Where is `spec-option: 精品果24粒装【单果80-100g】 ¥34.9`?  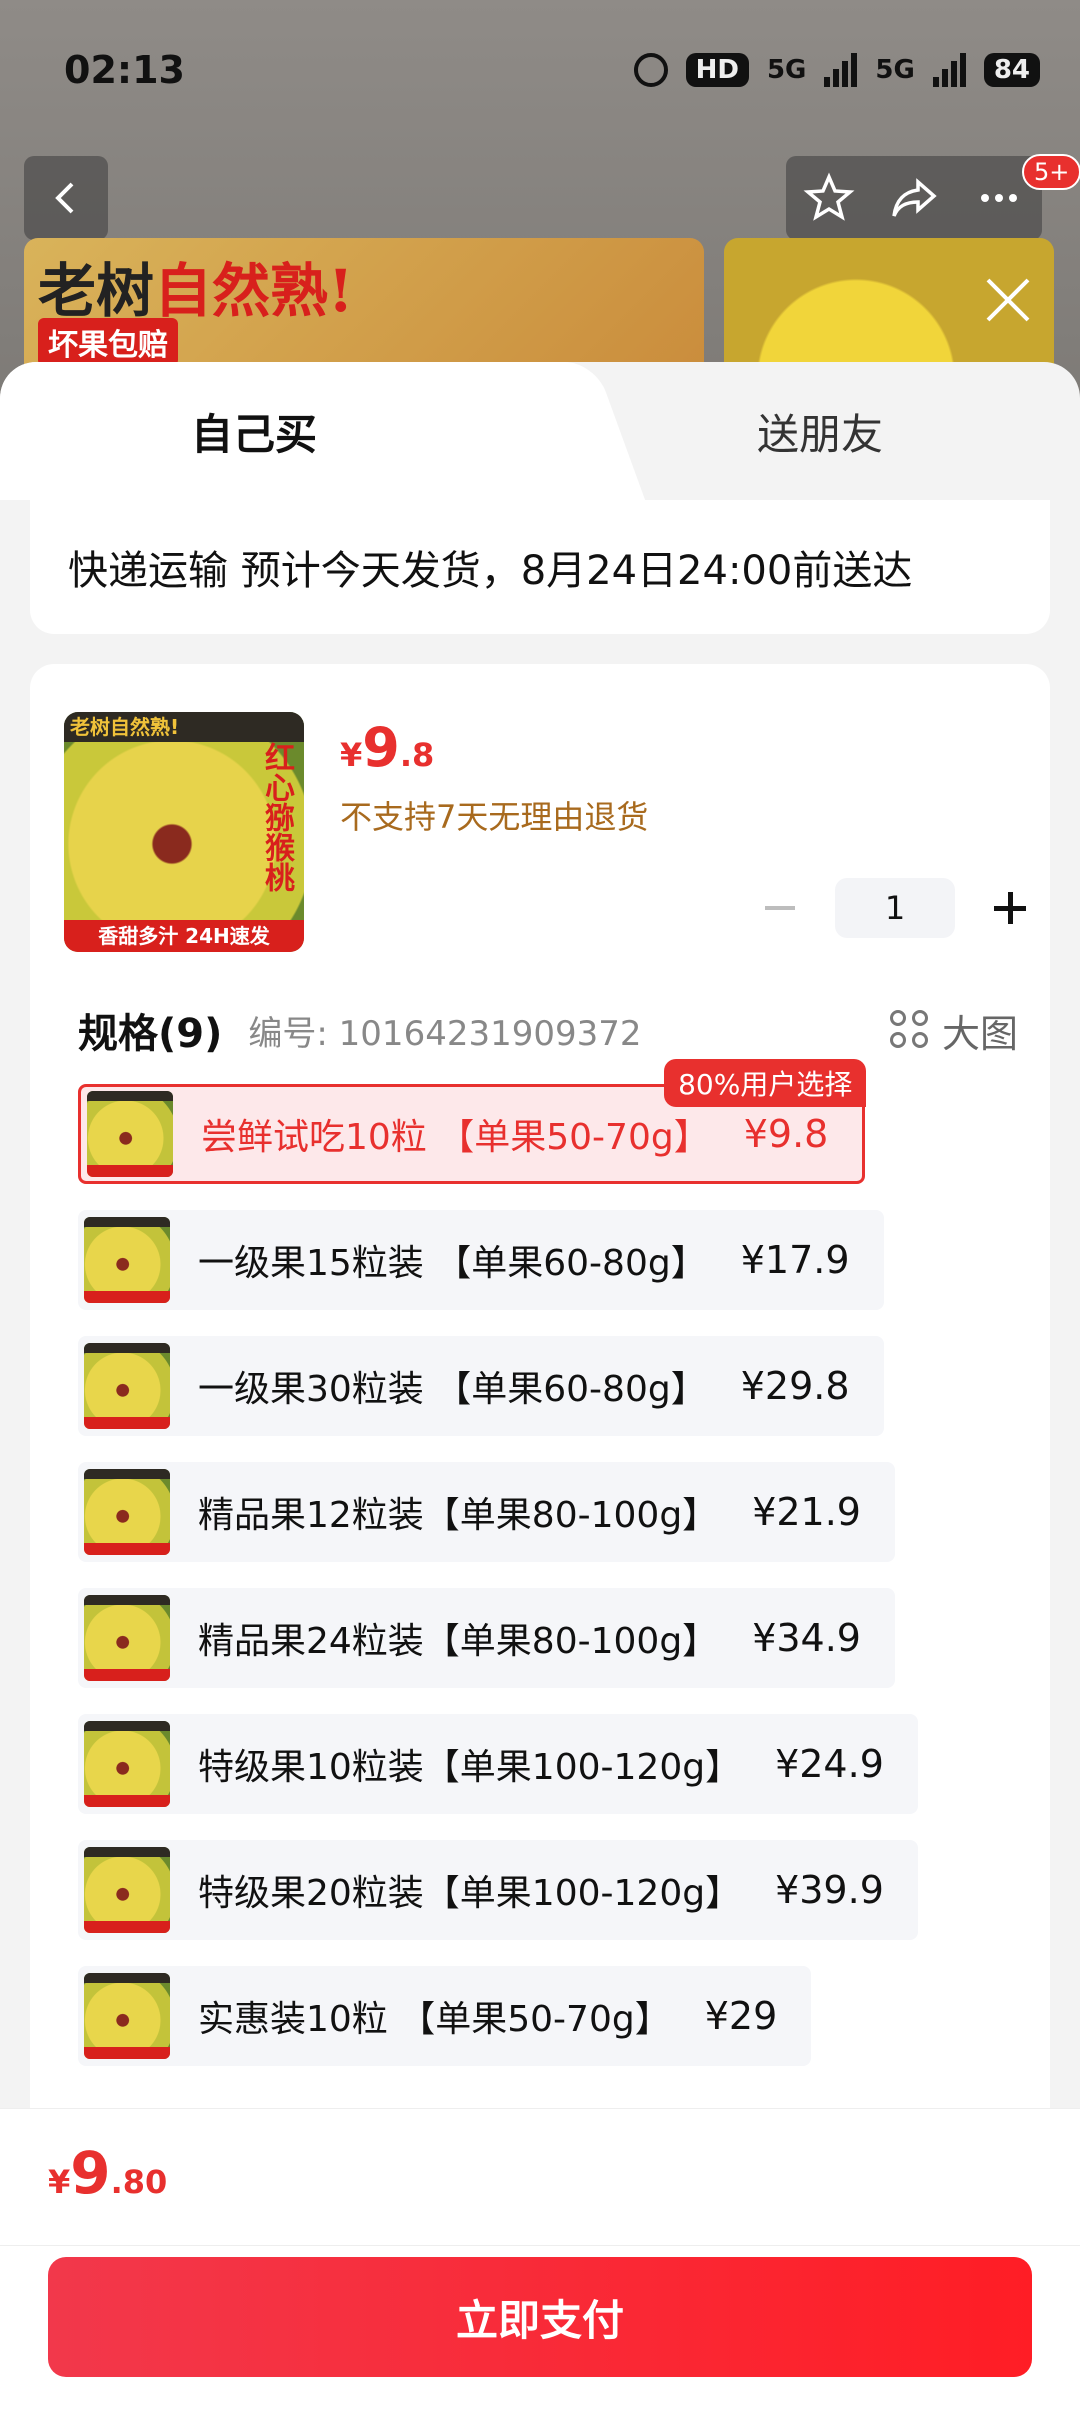 spec-option: 精品果24粒装【单果80-100g】 ¥34.9 is located at coordinates (486, 1638).